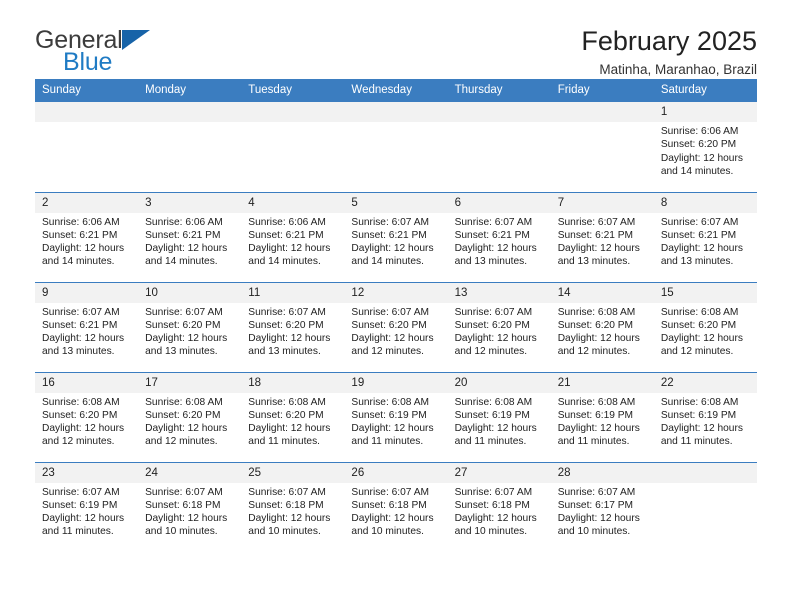 This screenshot has width=792, height=612. I want to click on daylight-text-line2: and 14 minutes., so click(697, 171).